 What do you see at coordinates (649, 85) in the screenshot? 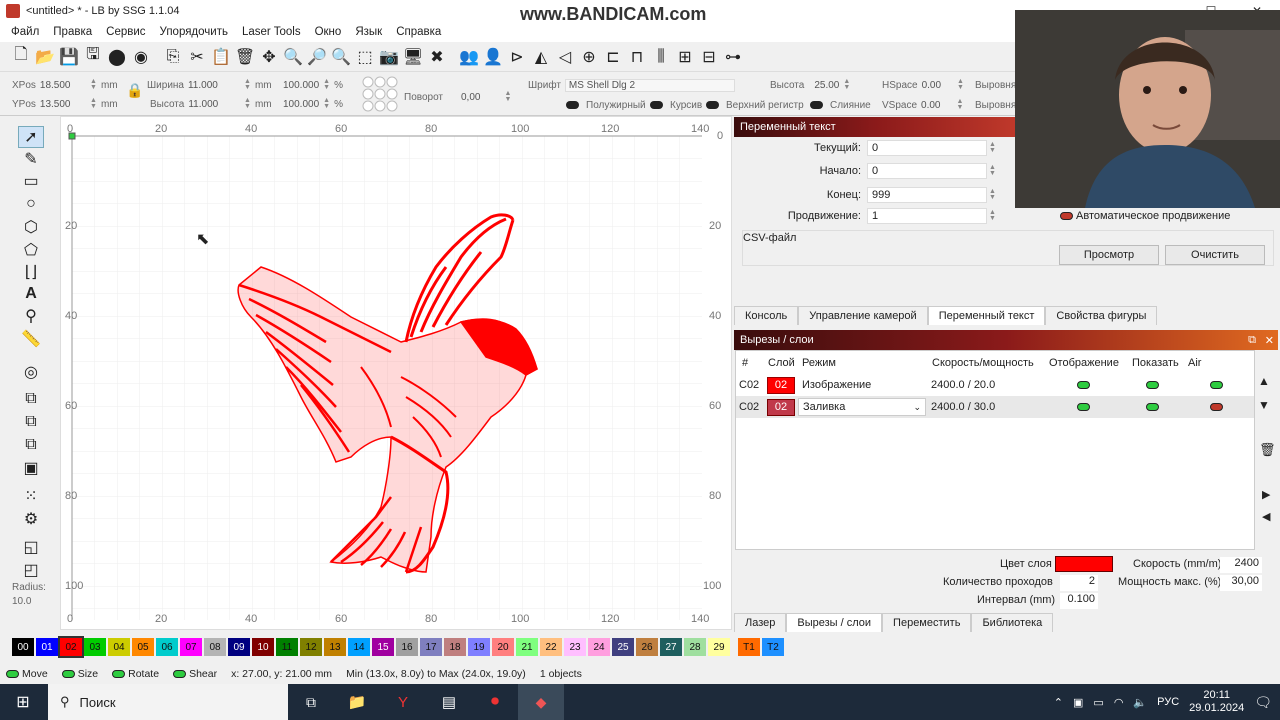
I see `font-select: MS Shell Dlg 2` at bounding box center [649, 85].